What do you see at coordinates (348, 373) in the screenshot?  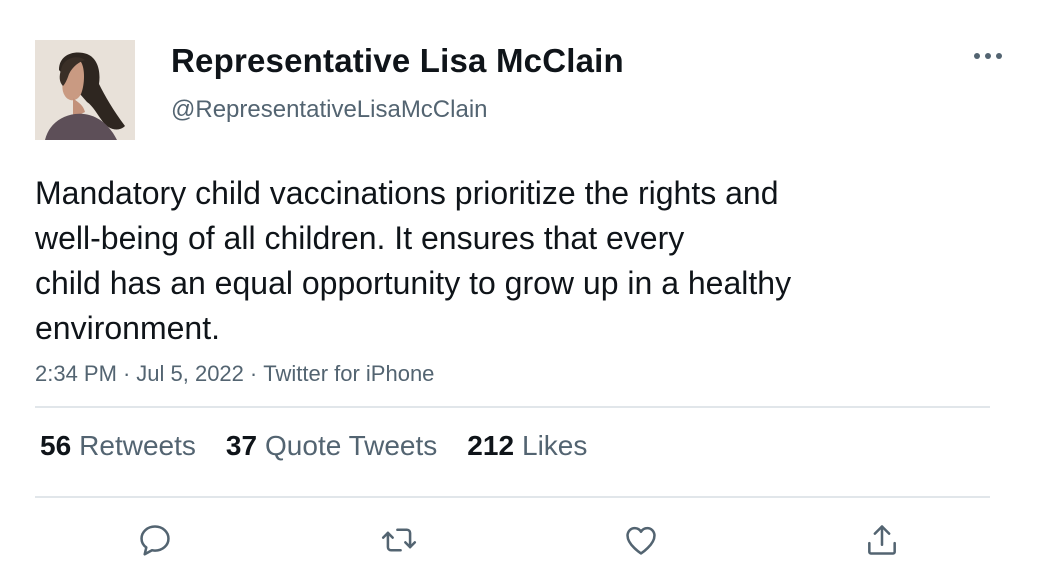 I see `tweet-source: Twitter for iPhone` at bounding box center [348, 373].